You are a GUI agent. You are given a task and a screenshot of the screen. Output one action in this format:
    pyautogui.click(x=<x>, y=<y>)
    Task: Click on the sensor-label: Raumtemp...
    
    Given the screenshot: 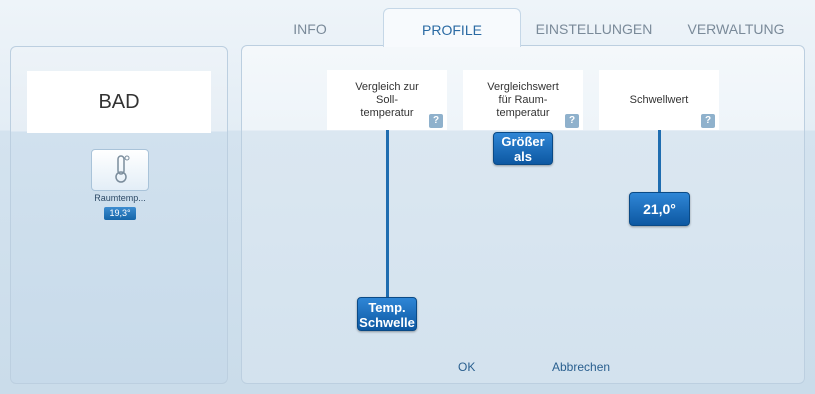 What is the action you would take?
    pyautogui.click(x=120, y=198)
    